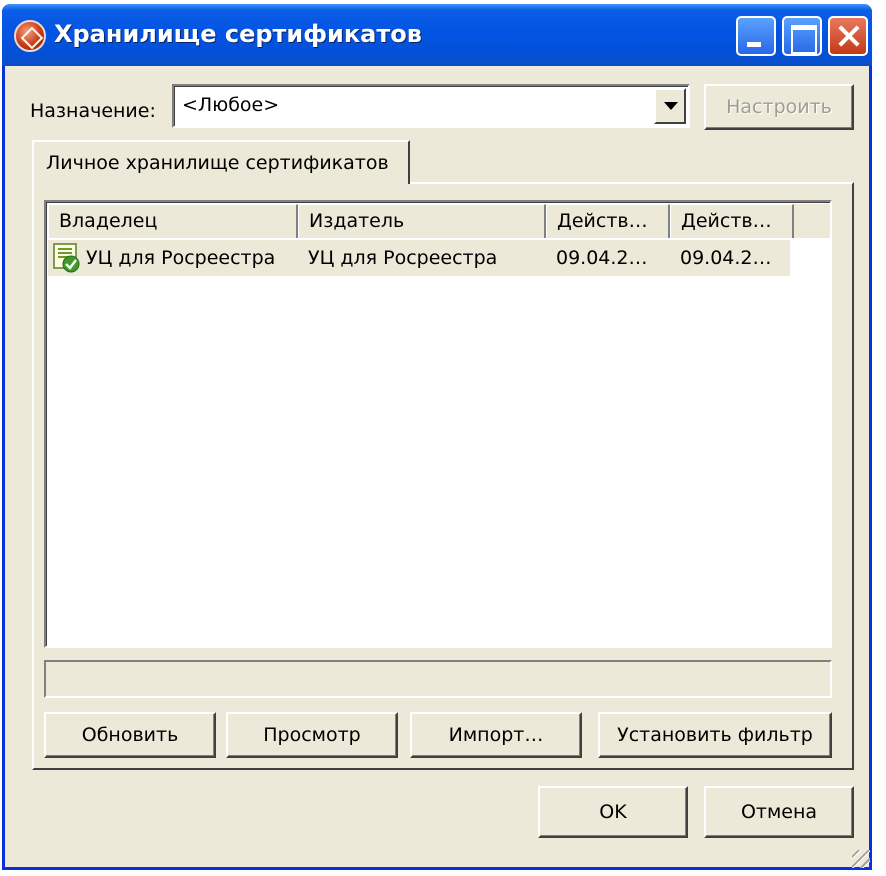 The height and width of the screenshot is (876, 886). What do you see at coordinates (217, 163) in the screenshot?
I see `tab-label: Личное хранилище сертификатов` at bounding box center [217, 163].